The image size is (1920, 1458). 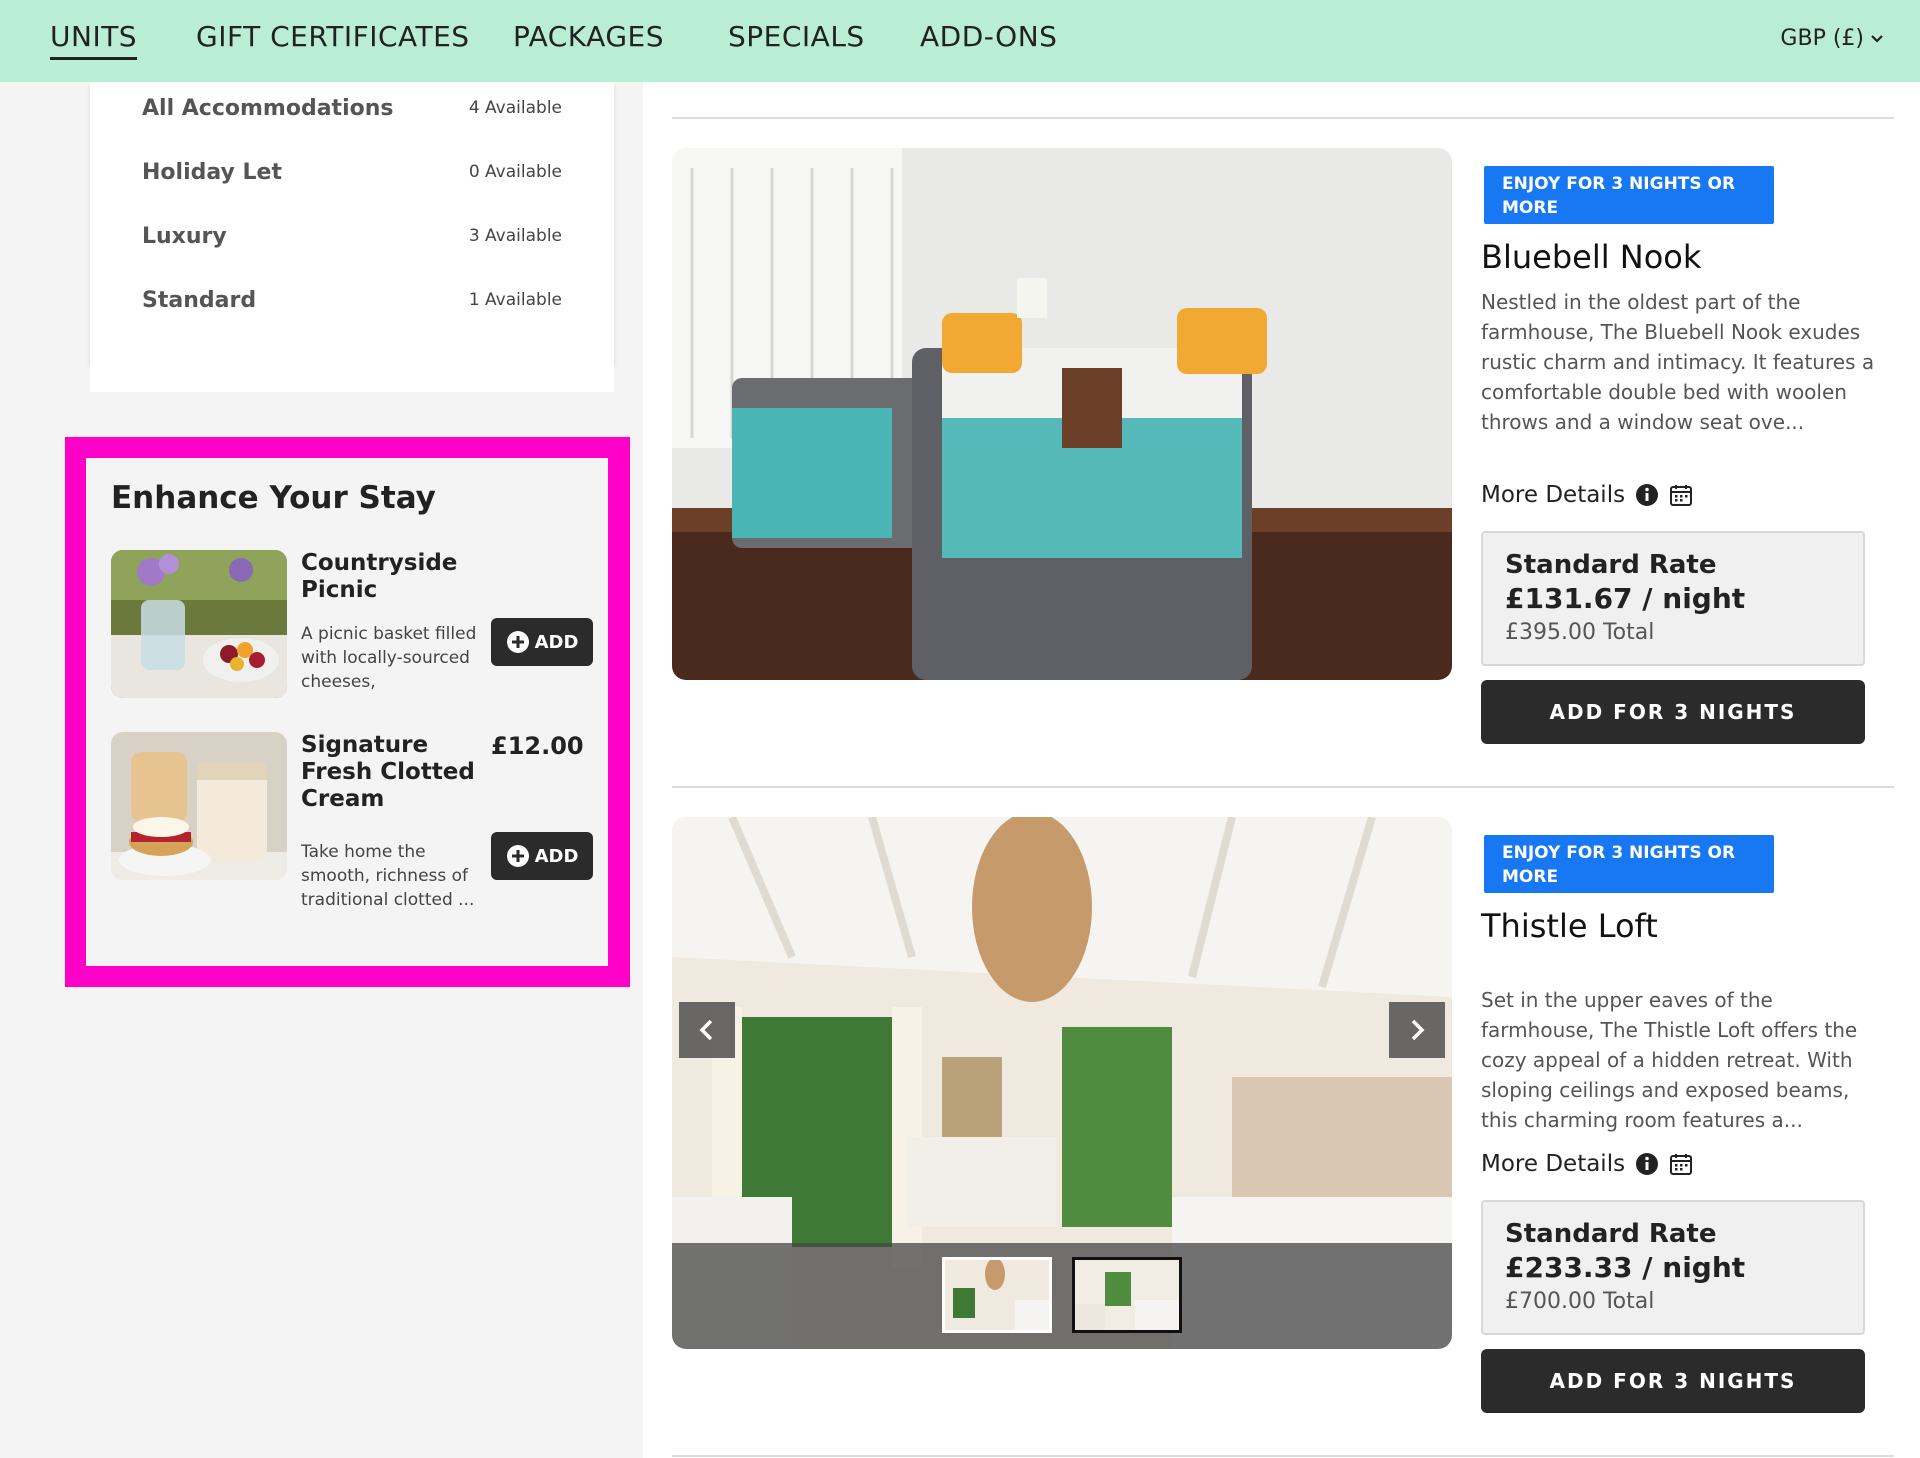 What do you see at coordinates (212, 172) in the screenshot?
I see `filter-name: Holiday Let` at bounding box center [212, 172].